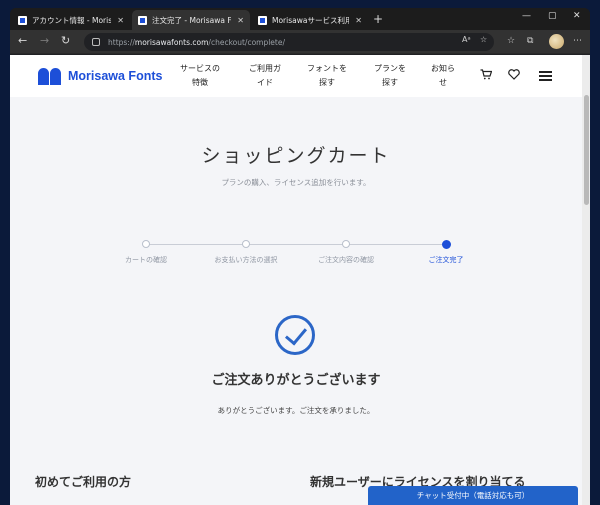  Describe the element at coordinates (466, 39) in the screenshot. I see `read-aloud-icon: Aᵃ` at that location.